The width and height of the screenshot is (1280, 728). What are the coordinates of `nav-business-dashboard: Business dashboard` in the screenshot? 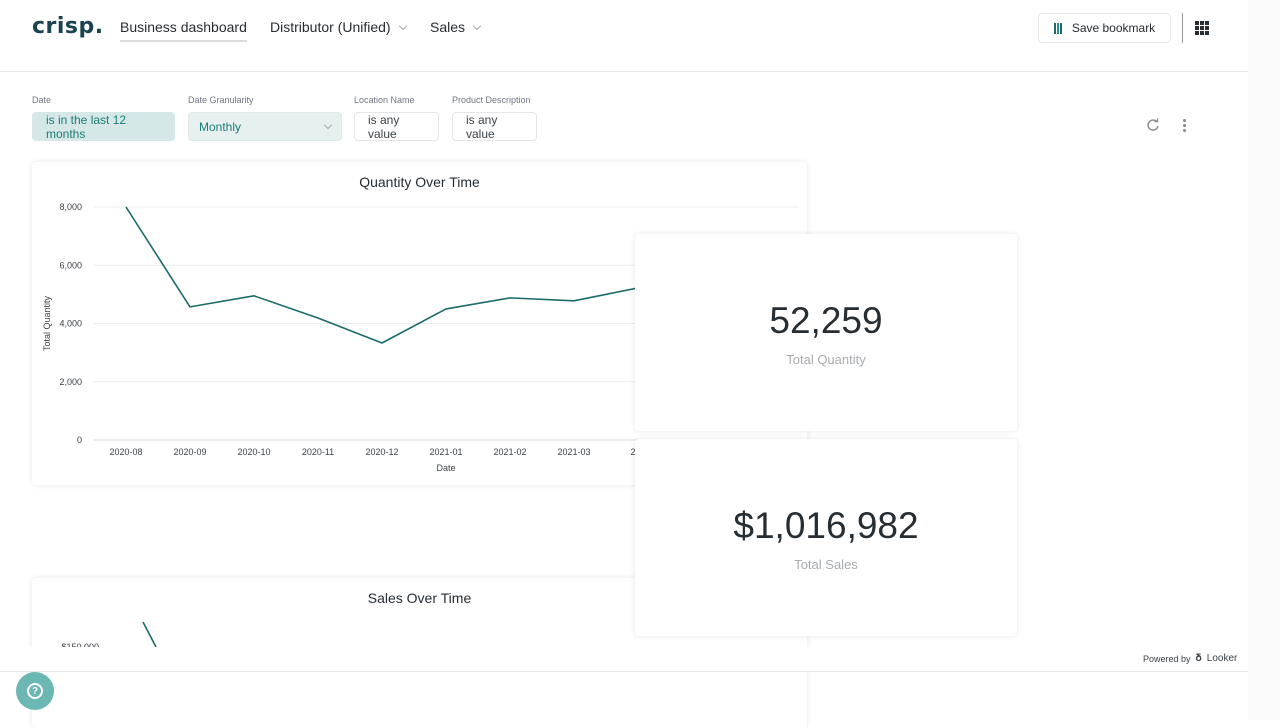 It's located at (183, 30).